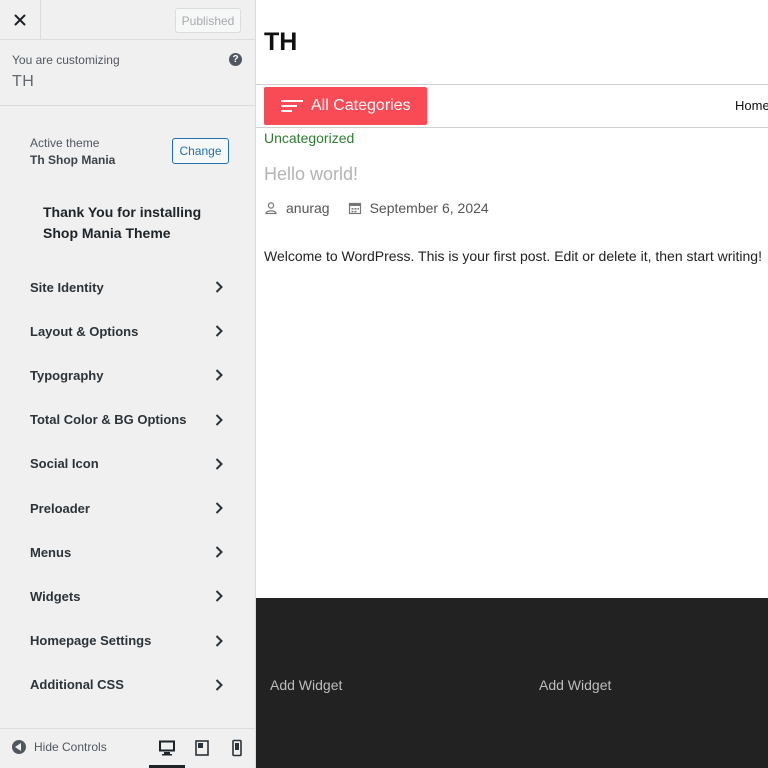  I want to click on hide-controls-icon, so click(19, 747).